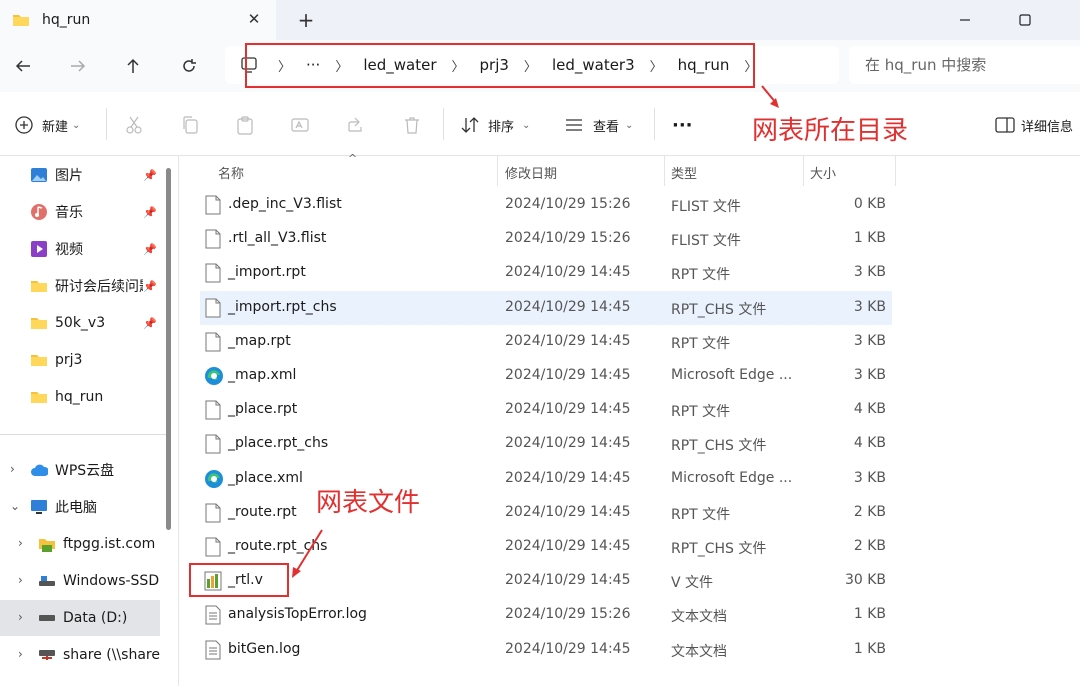  What do you see at coordinates (213, 342) in the screenshot?
I see `doc-icon` at bounding box center [213, 342].